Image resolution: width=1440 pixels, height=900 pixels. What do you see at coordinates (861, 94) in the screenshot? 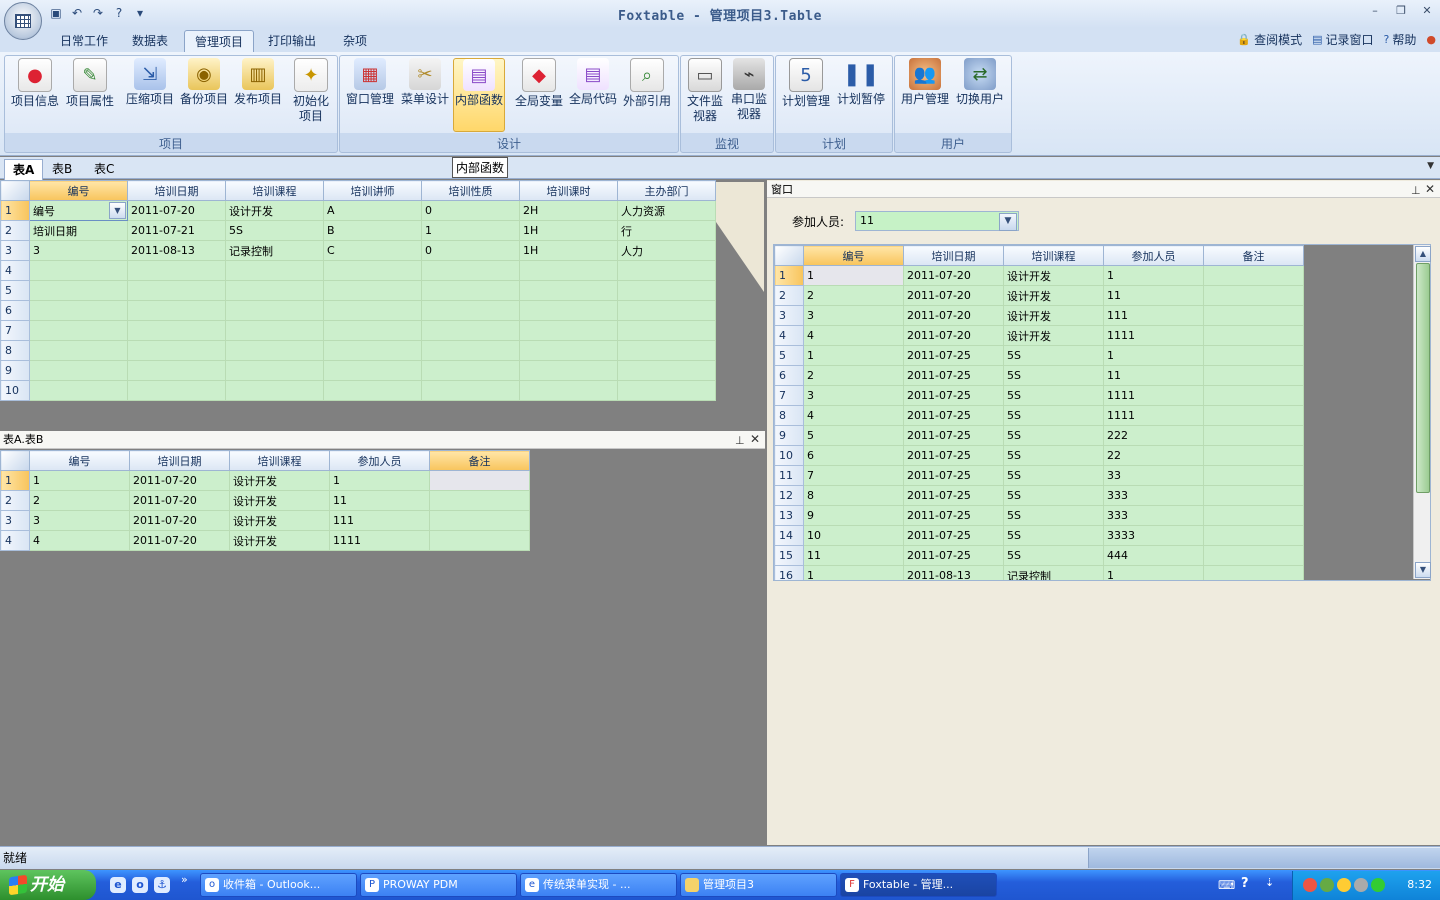
I see `schedule-pause-button: ❚❚ 计划暂停` at bounding box center [861, 94].